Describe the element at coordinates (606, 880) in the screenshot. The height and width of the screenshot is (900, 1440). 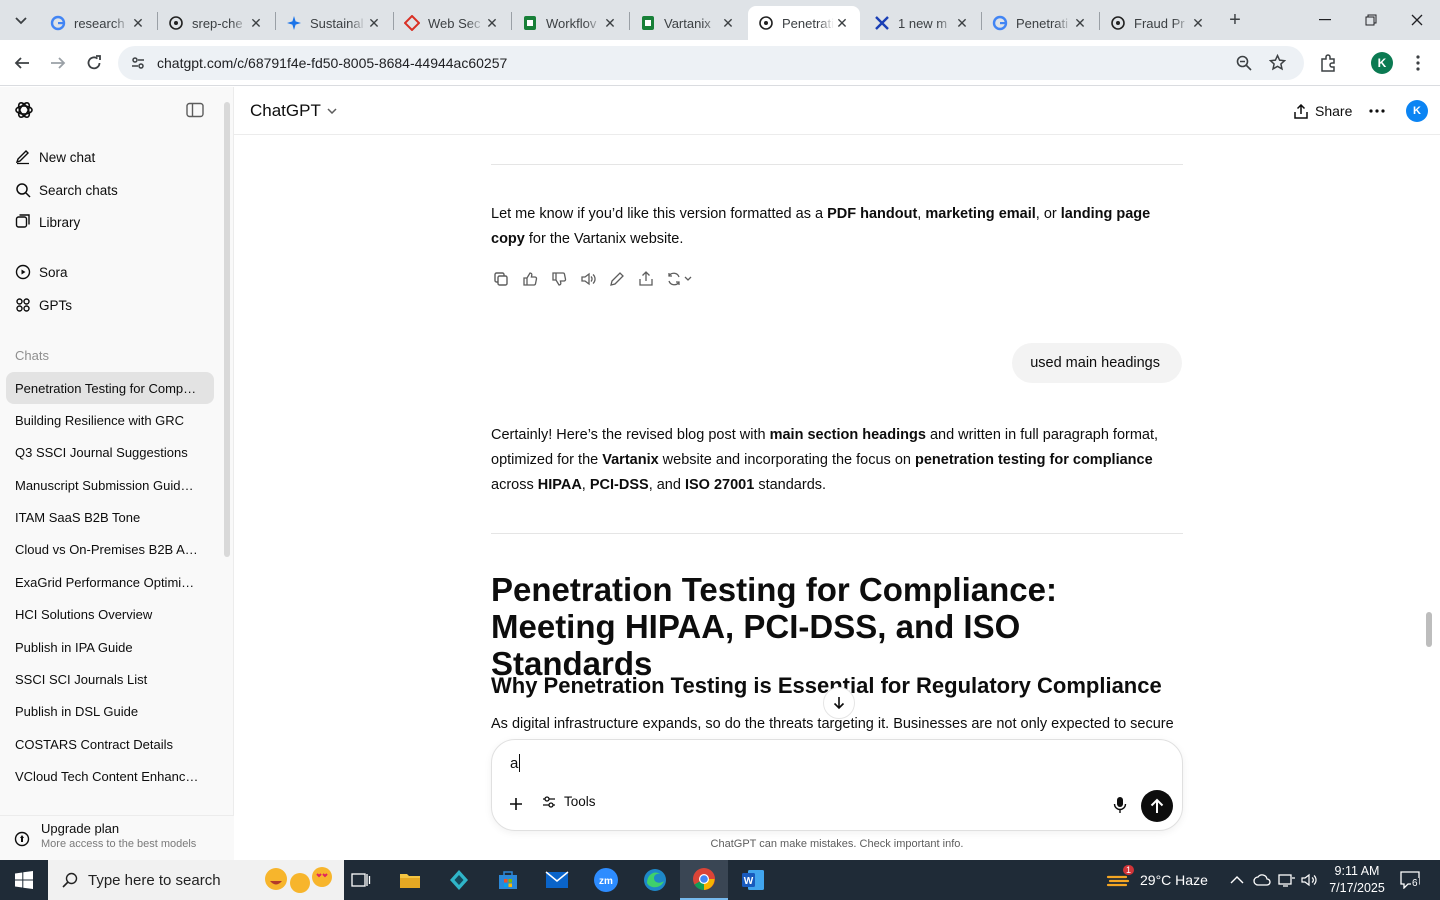
I see `zoom-app-icon: zm` at that location.